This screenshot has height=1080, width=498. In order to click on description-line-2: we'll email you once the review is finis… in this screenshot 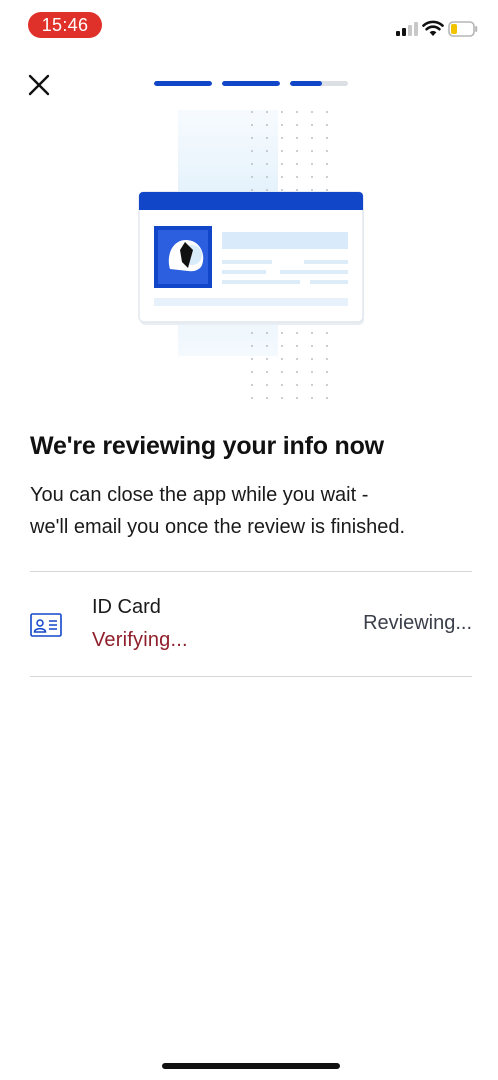, I will do `click(218, 527)`.